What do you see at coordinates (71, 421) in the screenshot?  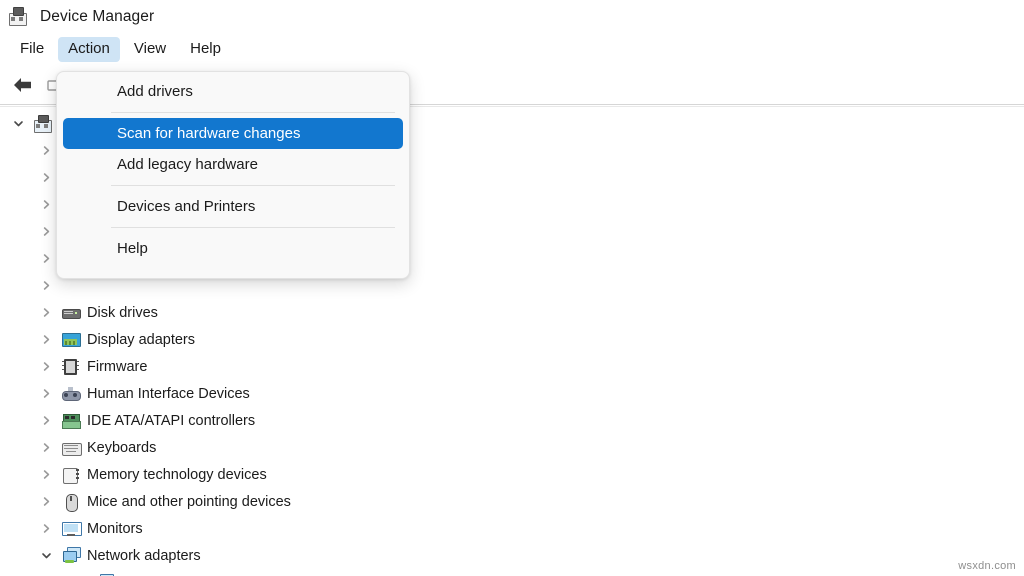 I see `ide-controller-icon` at bounding box center [71, 421].